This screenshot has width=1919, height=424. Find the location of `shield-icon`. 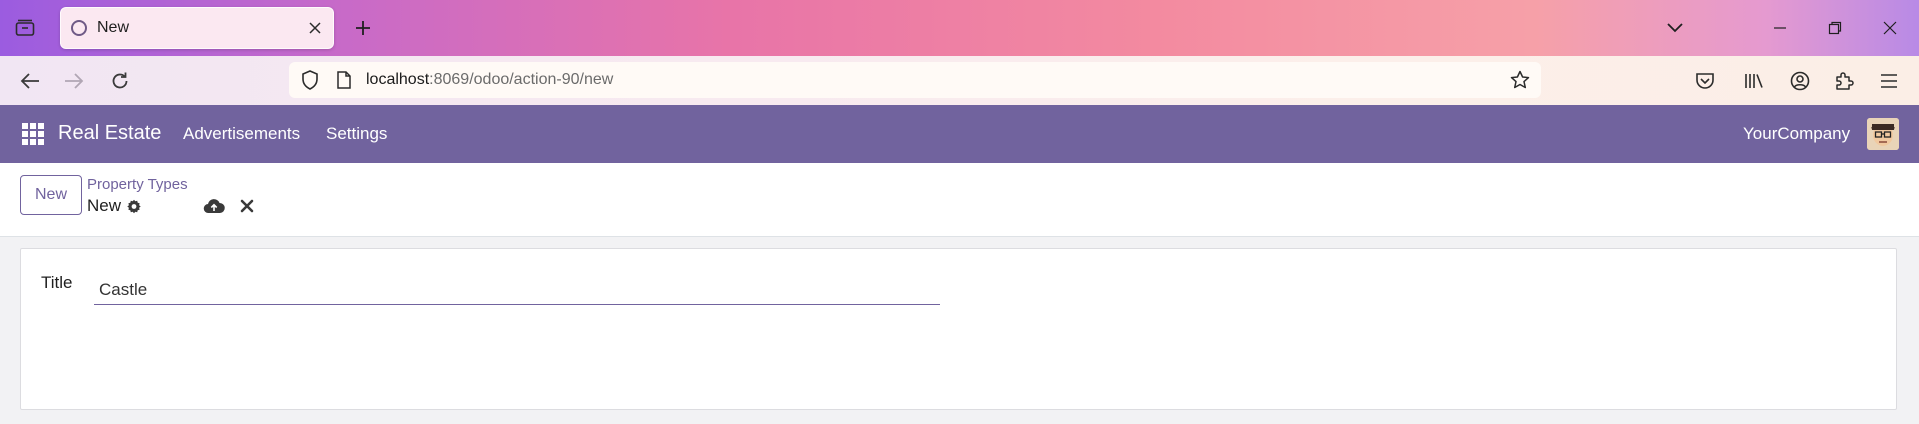

shield-icon is located at coordinates (310, 80).